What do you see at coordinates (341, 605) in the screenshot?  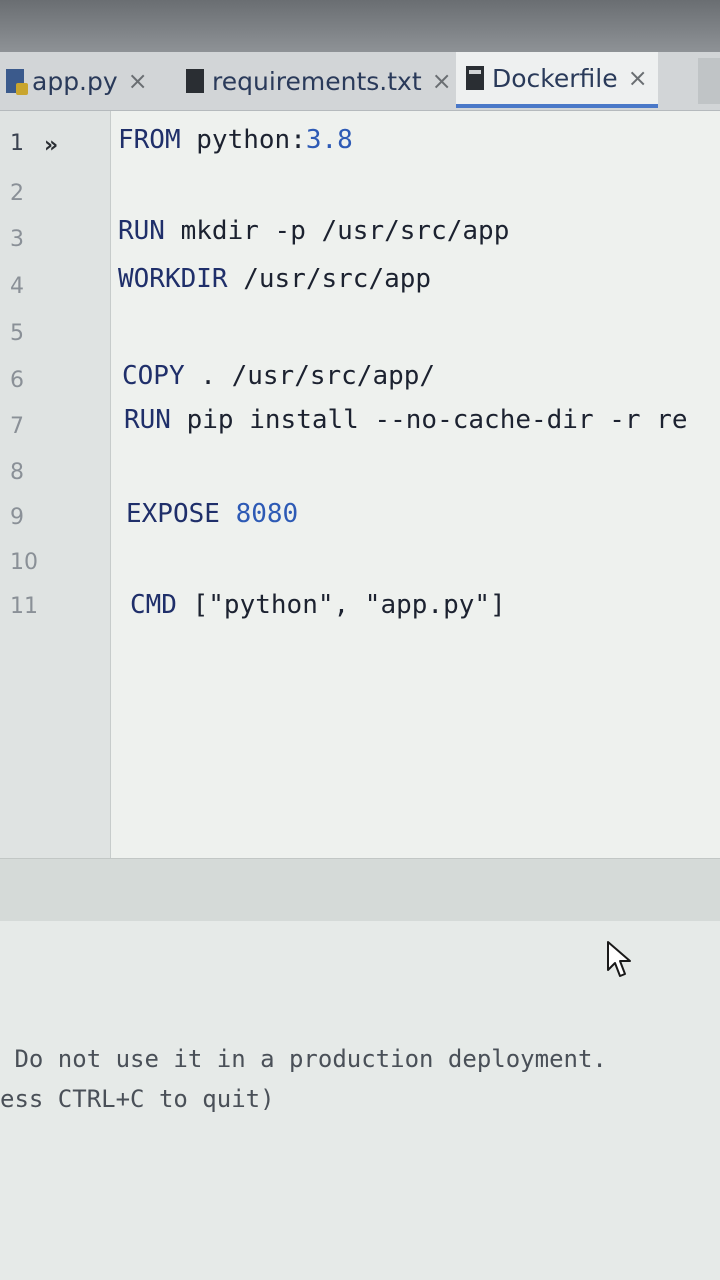 I see `code-text: ["python", "app.py"]` at bounding box center [341, 605].